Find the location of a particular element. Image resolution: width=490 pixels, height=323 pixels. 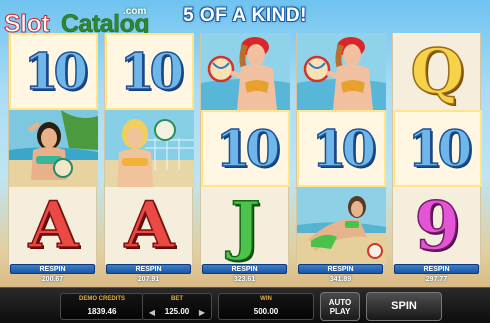

respin-cost: 200.67 is located at coordinates (52, 279).